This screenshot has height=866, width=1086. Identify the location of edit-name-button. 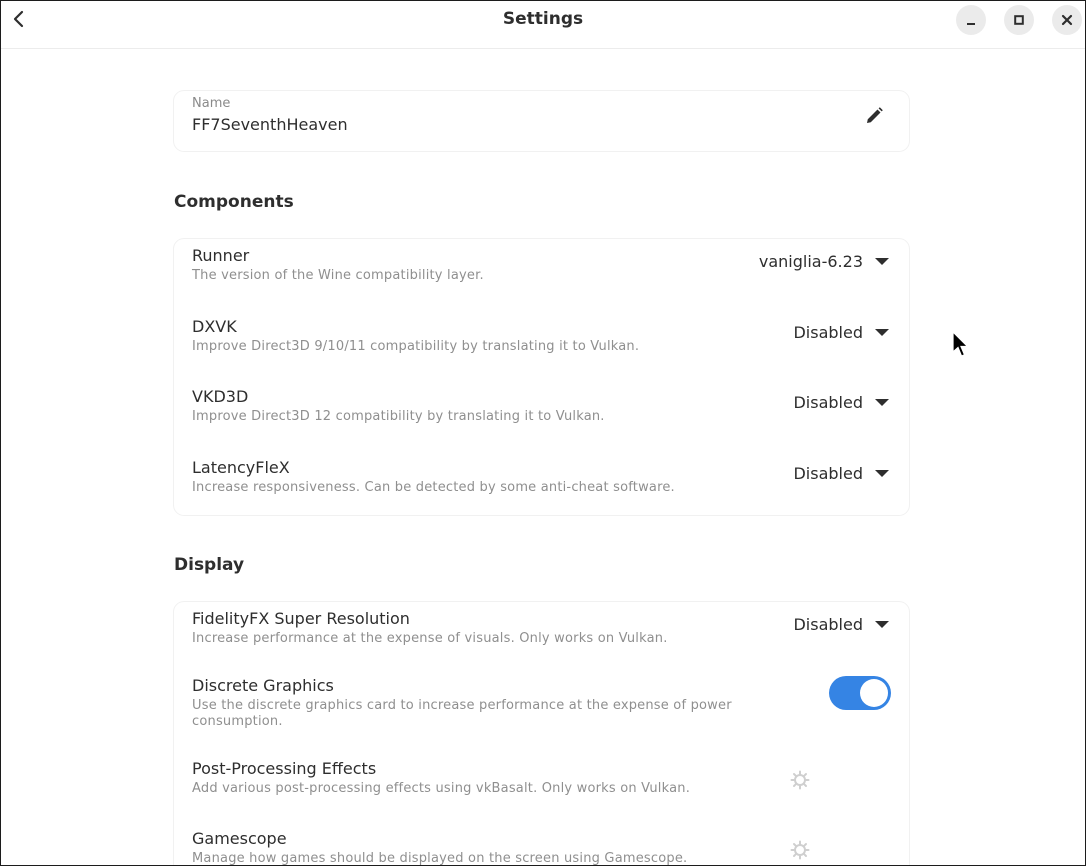
(874, 116).